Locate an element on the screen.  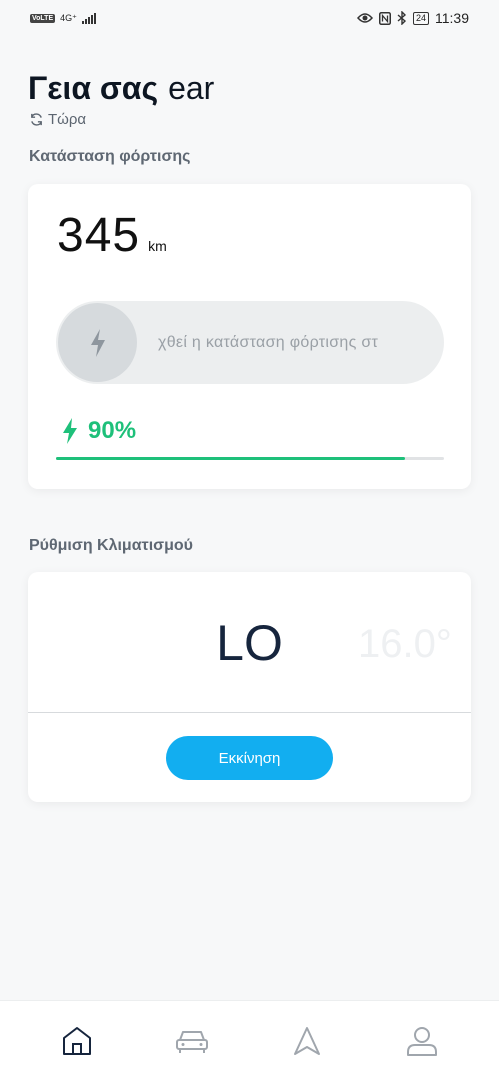
nfc-icon is located at coordinates (384, 18).